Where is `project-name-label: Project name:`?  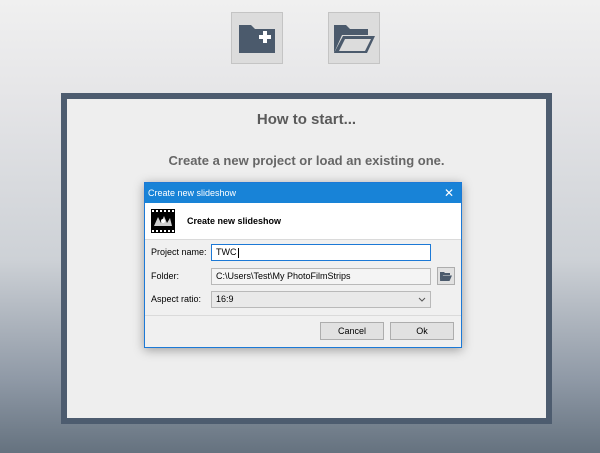 project-name-label: Project name: is located at coordinates (179, 252).